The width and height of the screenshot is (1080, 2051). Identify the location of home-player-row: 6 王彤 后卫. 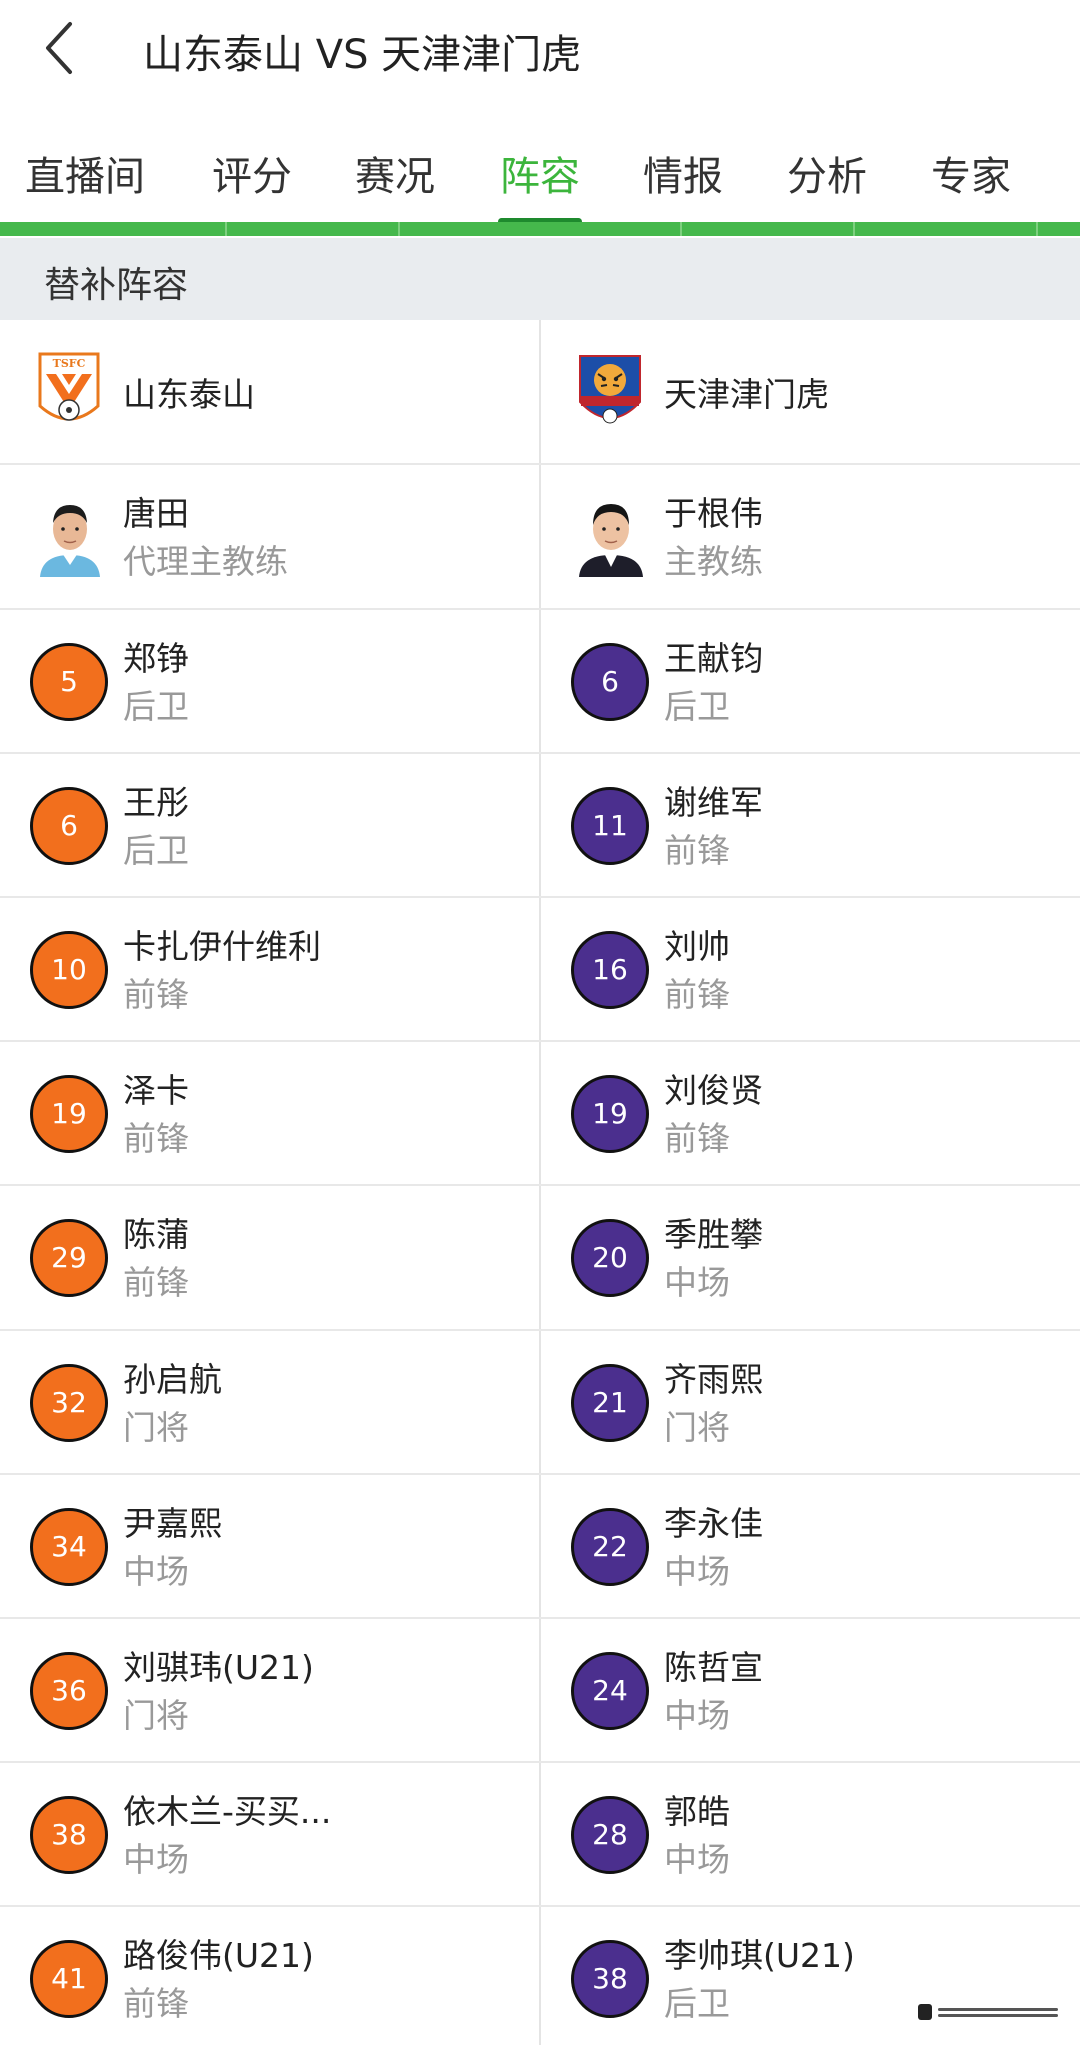
(269, 826).